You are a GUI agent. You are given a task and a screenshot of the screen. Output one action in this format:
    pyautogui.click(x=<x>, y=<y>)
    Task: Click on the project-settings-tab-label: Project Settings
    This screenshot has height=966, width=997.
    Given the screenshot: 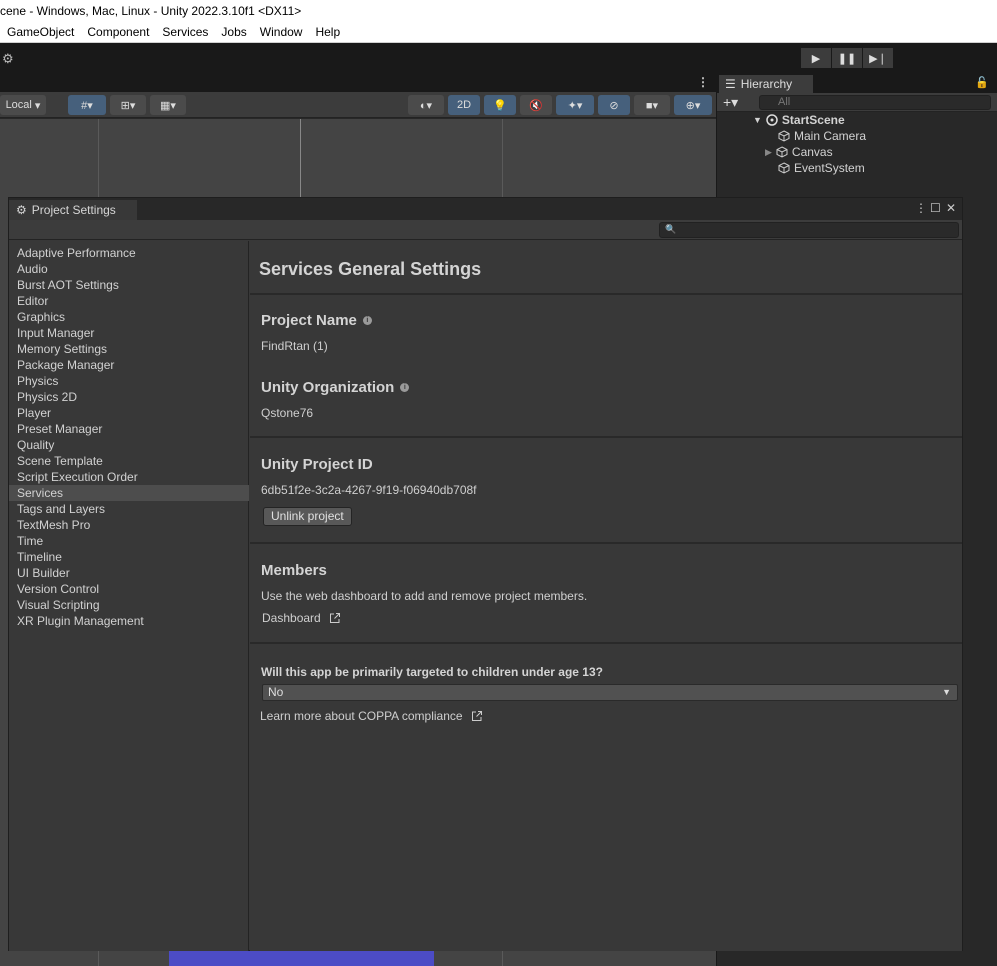 What is the action you would take?
    pyautogui.click(x=73, y=210)
    